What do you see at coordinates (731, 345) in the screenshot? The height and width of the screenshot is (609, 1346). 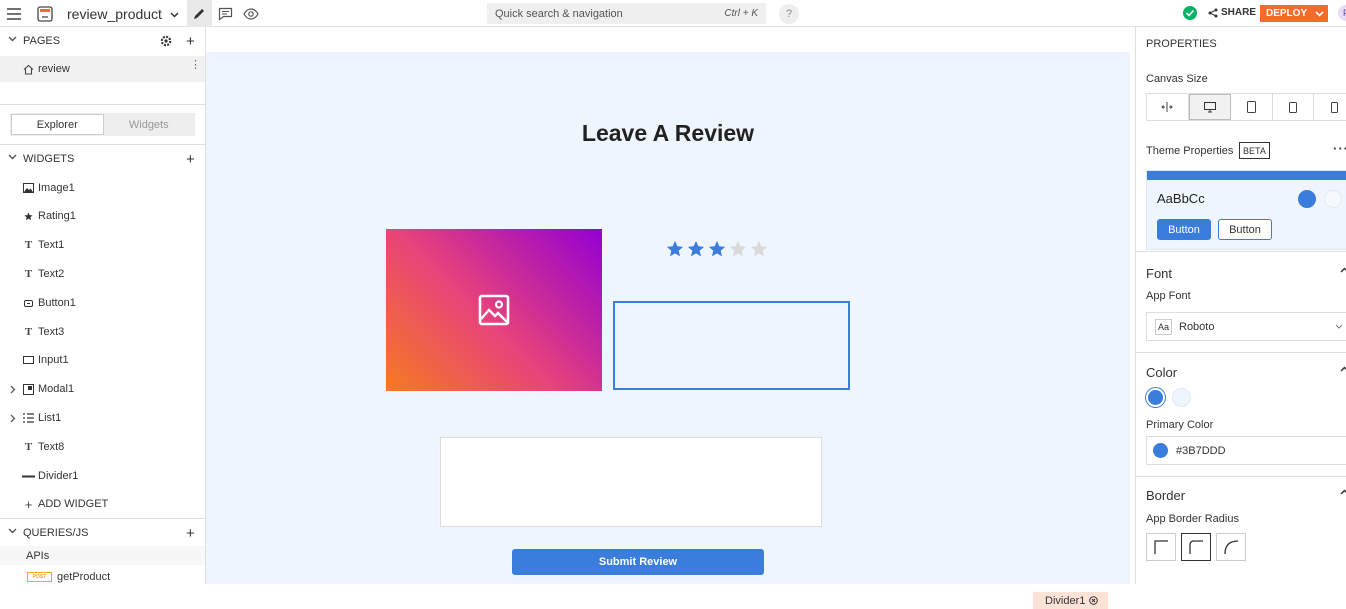 I see `text-widget-selected` at bounding box center [731, 345].